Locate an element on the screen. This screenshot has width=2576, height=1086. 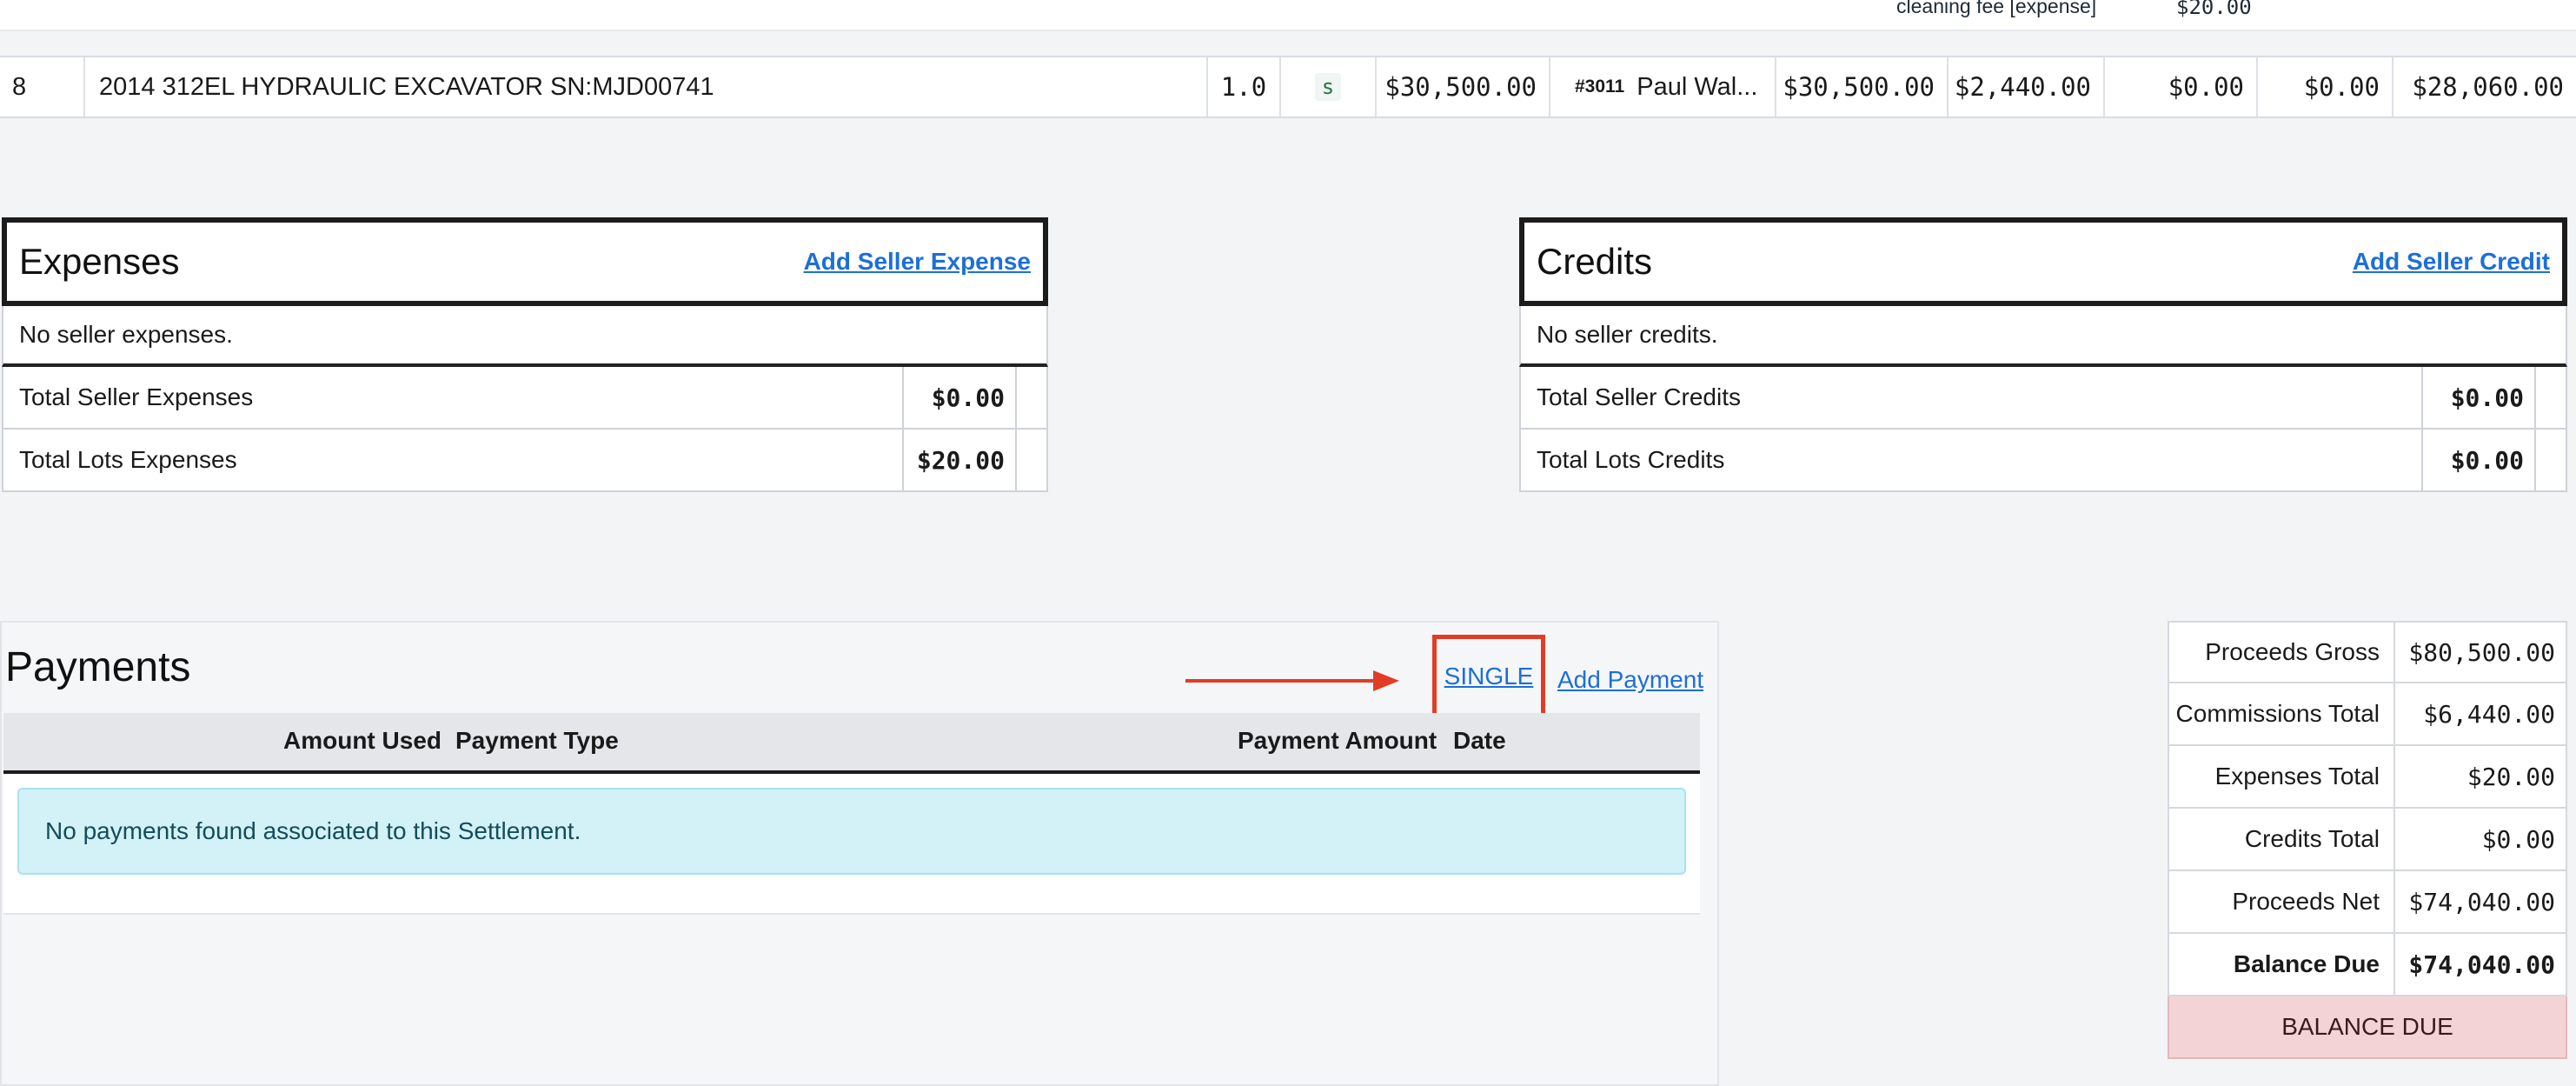
total-seller-credits-label: Total Seller Credits is located at coordinates (1639, 397).